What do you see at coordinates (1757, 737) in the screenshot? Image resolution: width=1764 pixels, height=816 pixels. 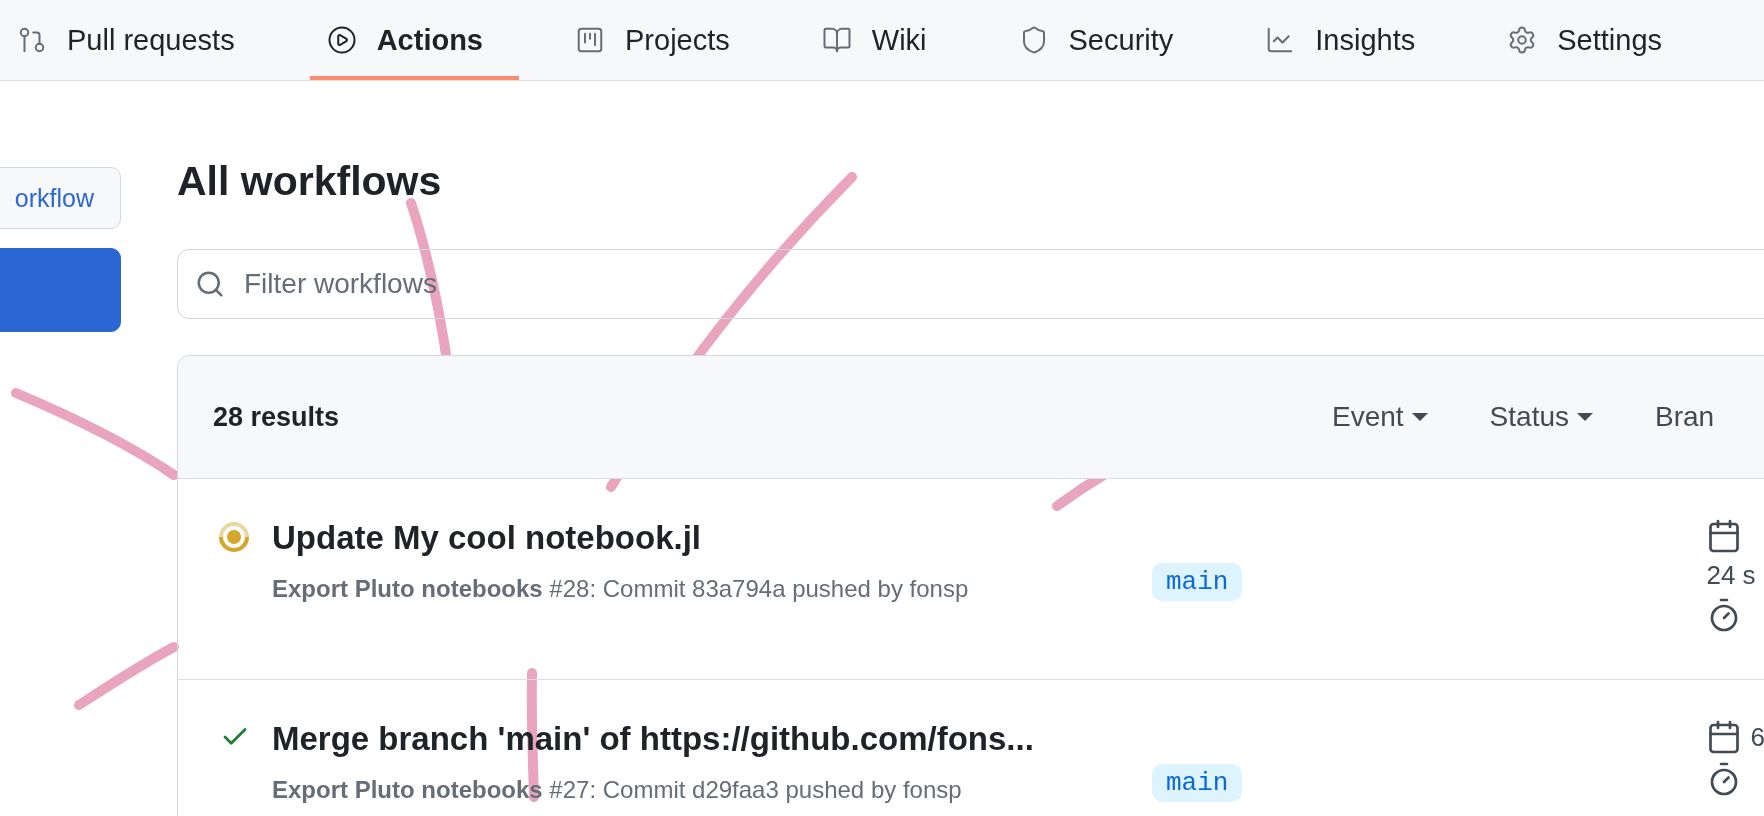 I see `run-date: 6` at bounding box center [1757, 737].